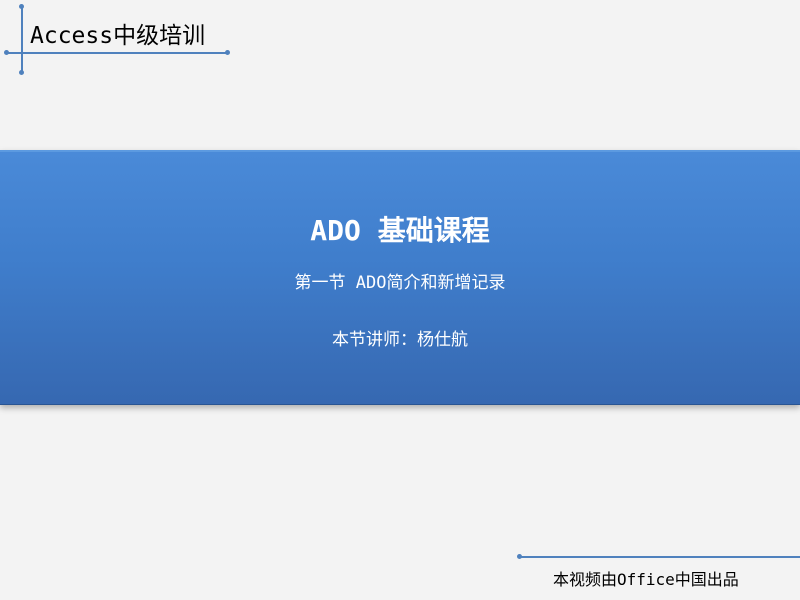 This screenshot has width=800, height=600. What do you see at coordinates (660, 557) in the screenshot?
I see `footer-divider-line` at bounding box center [660, 557].